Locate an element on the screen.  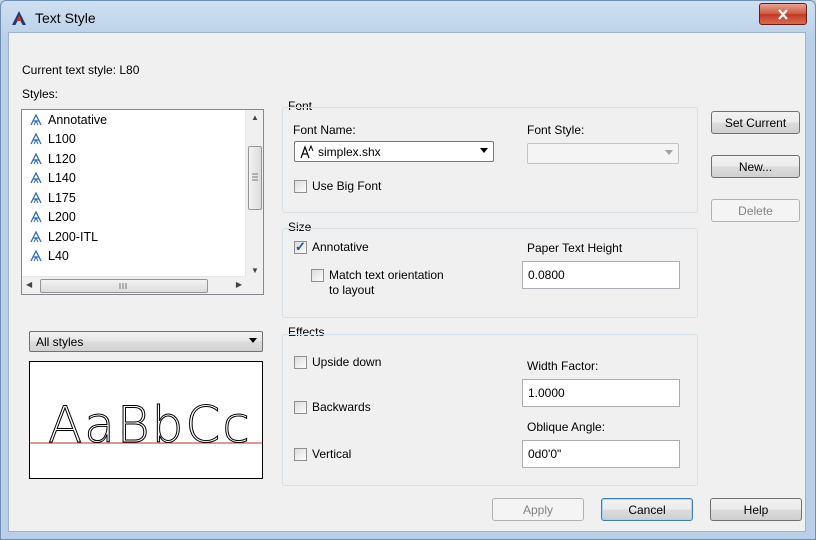
list-item: L100 is located at coordinates (133, 140).